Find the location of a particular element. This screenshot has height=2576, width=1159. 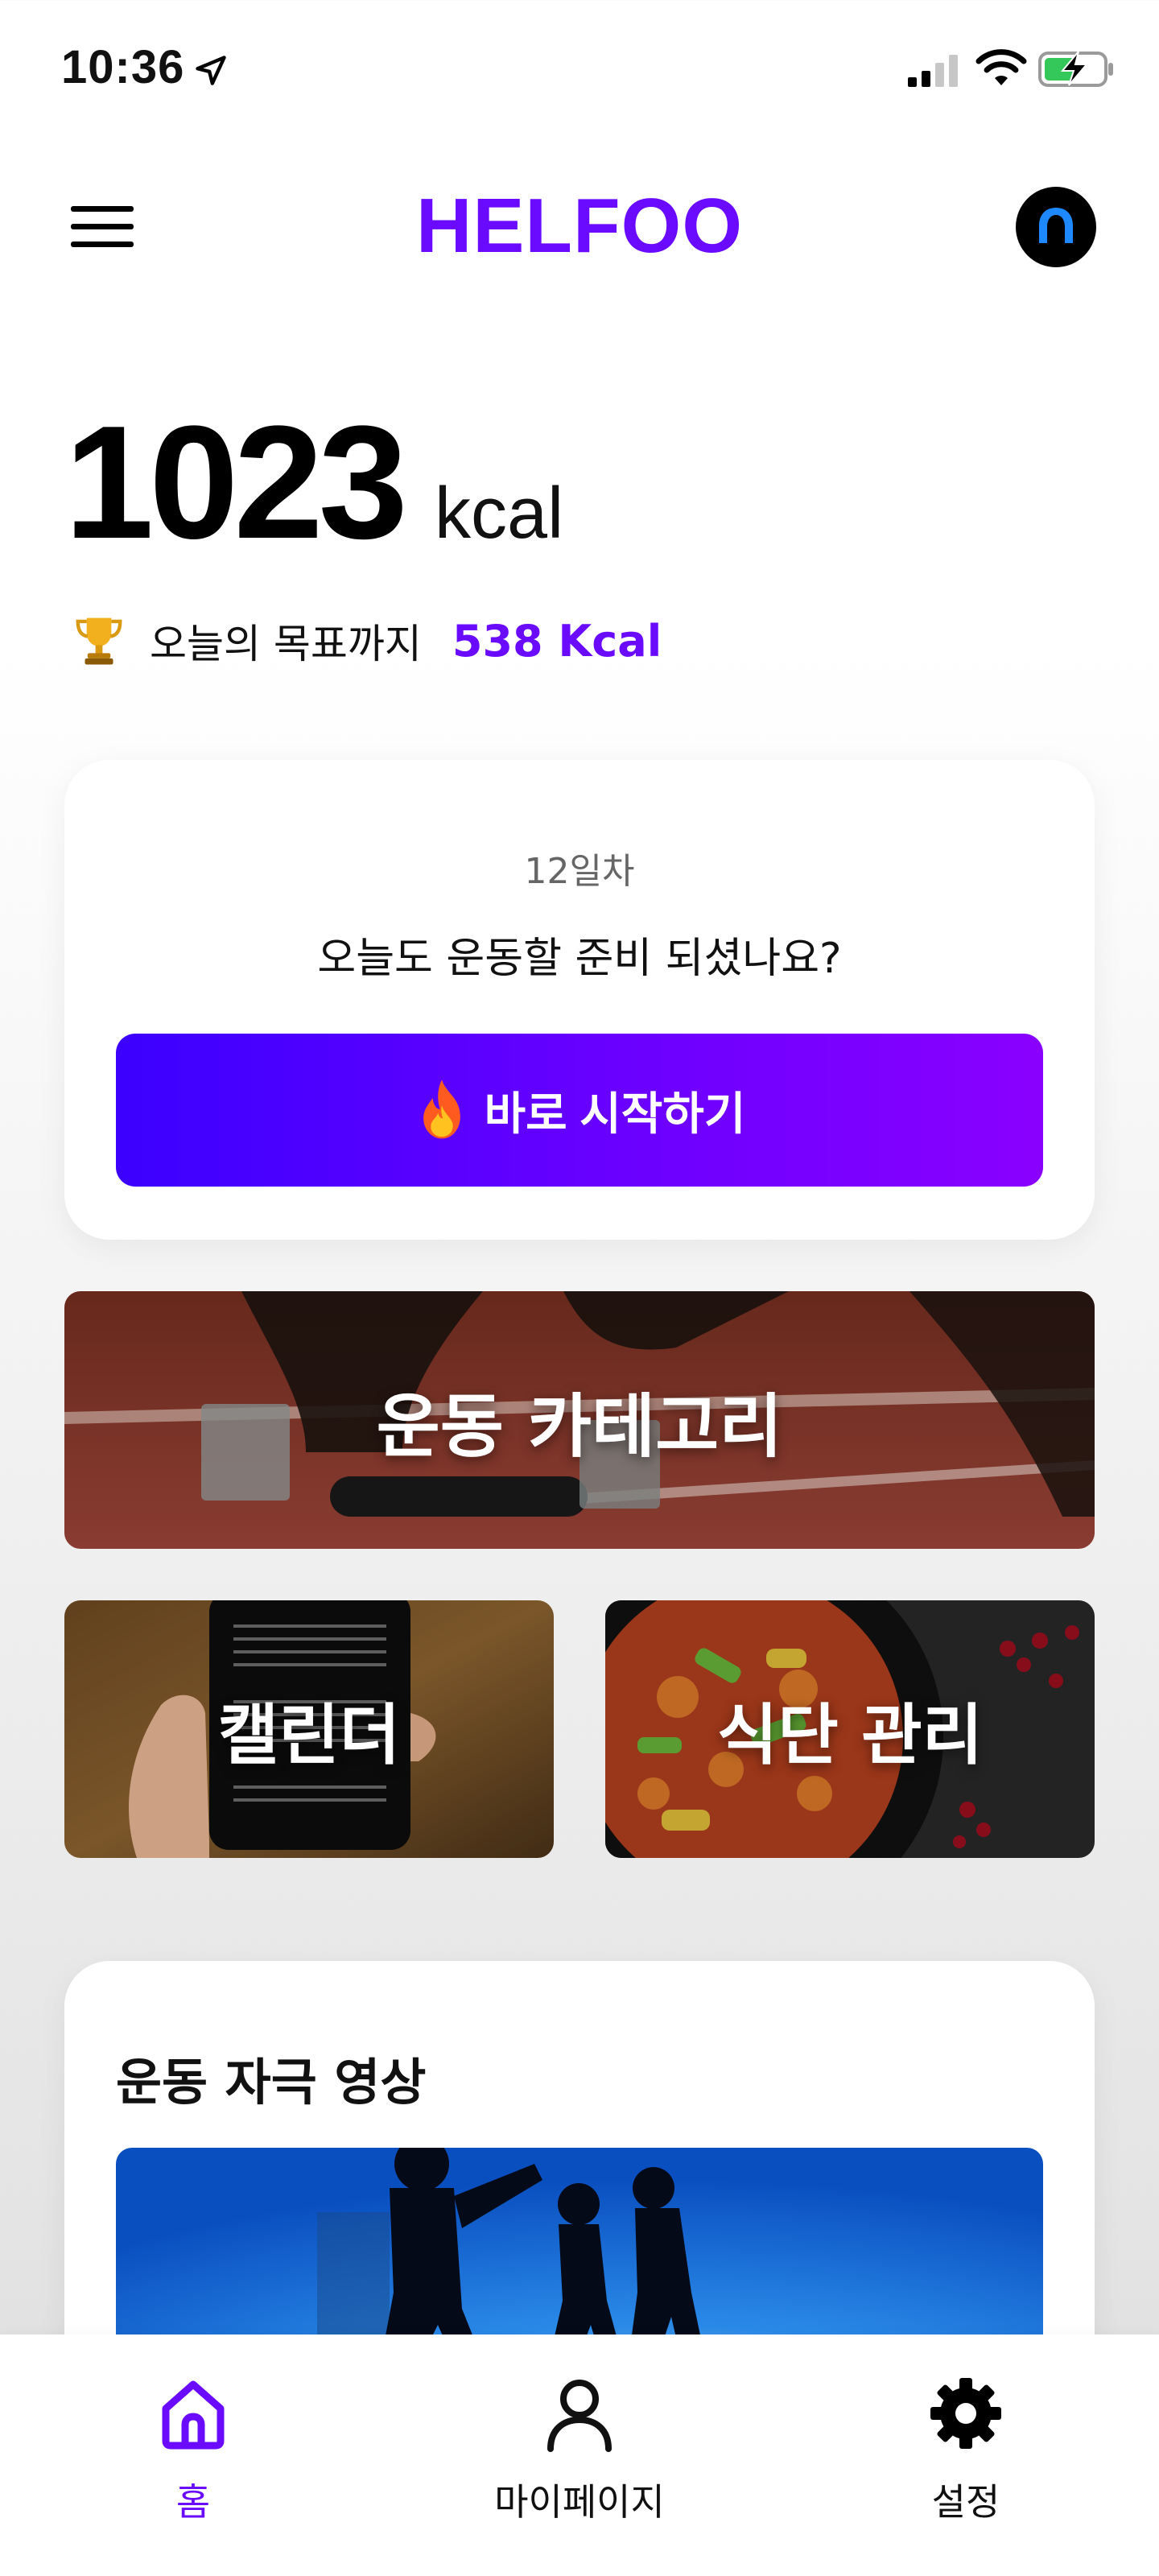

fire-icon is located at coordinates (441, 1109).